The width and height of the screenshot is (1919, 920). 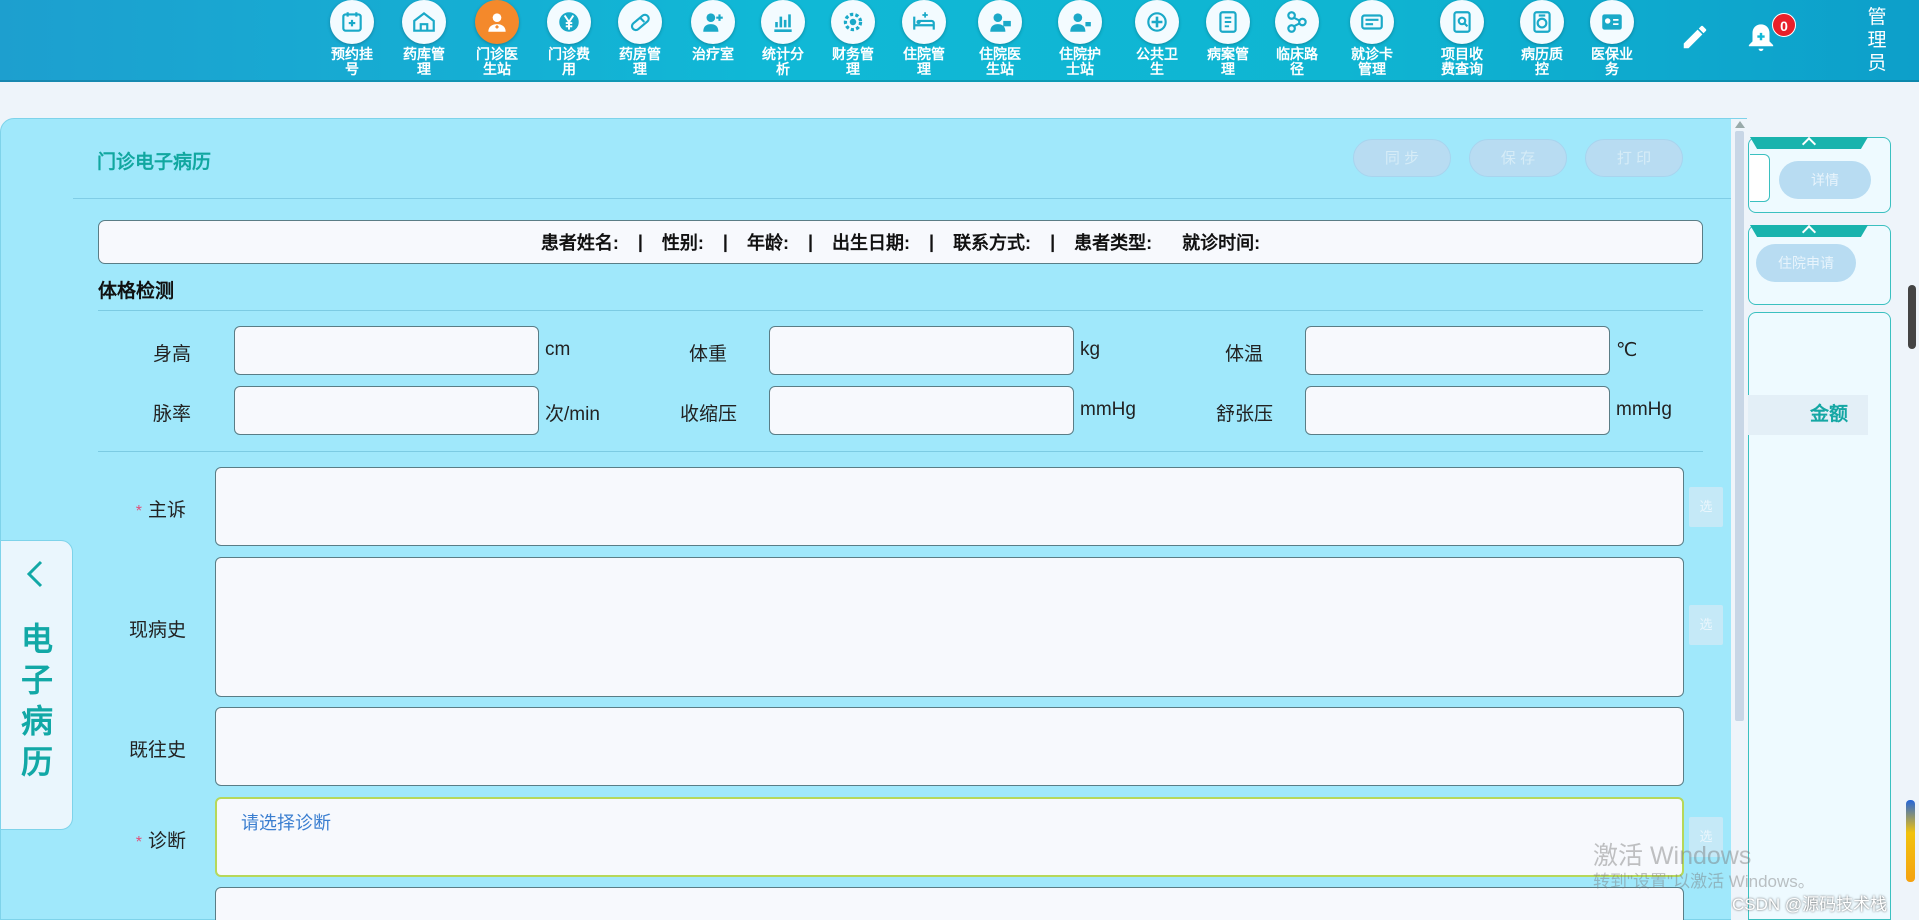 What do you see at coordinates (682, 243) in the screenshot?
I see `gender-label: 性别:` at bounding box center [682, 243].